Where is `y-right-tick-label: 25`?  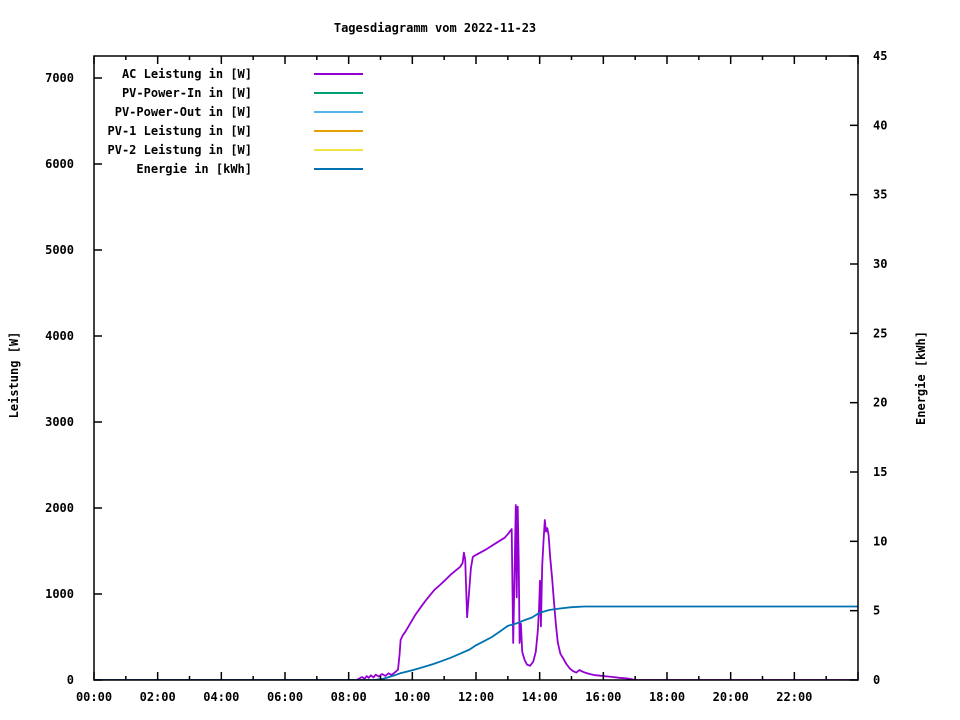
y-right-tick-label: 25 is located at coordinates (880, 333).